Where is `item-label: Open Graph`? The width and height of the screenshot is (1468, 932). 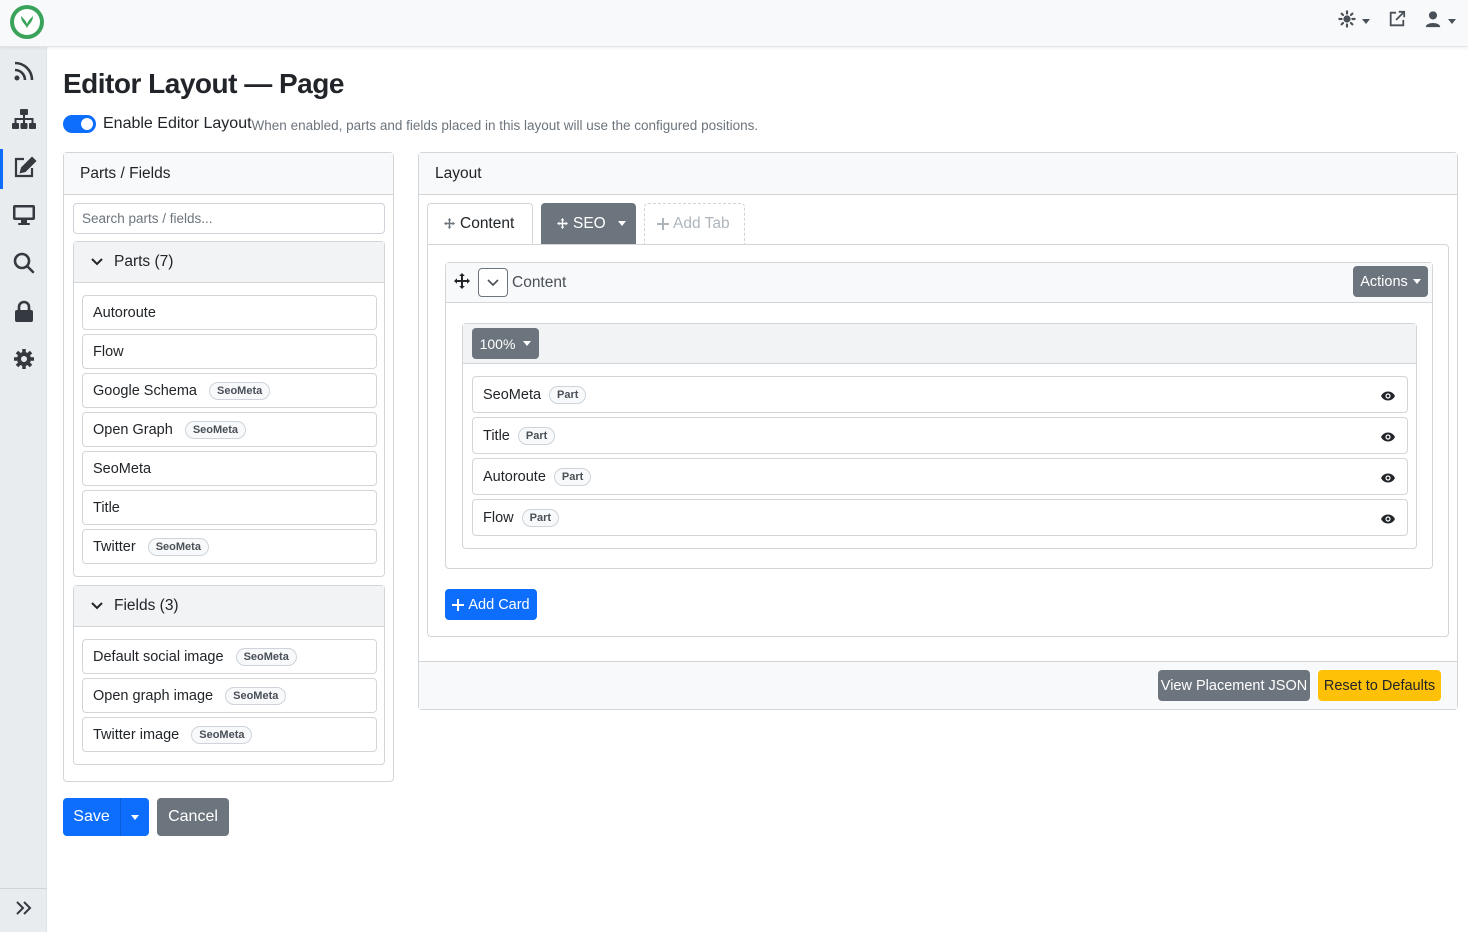 item-label: Open Graph is located at coordinates (133, 429).